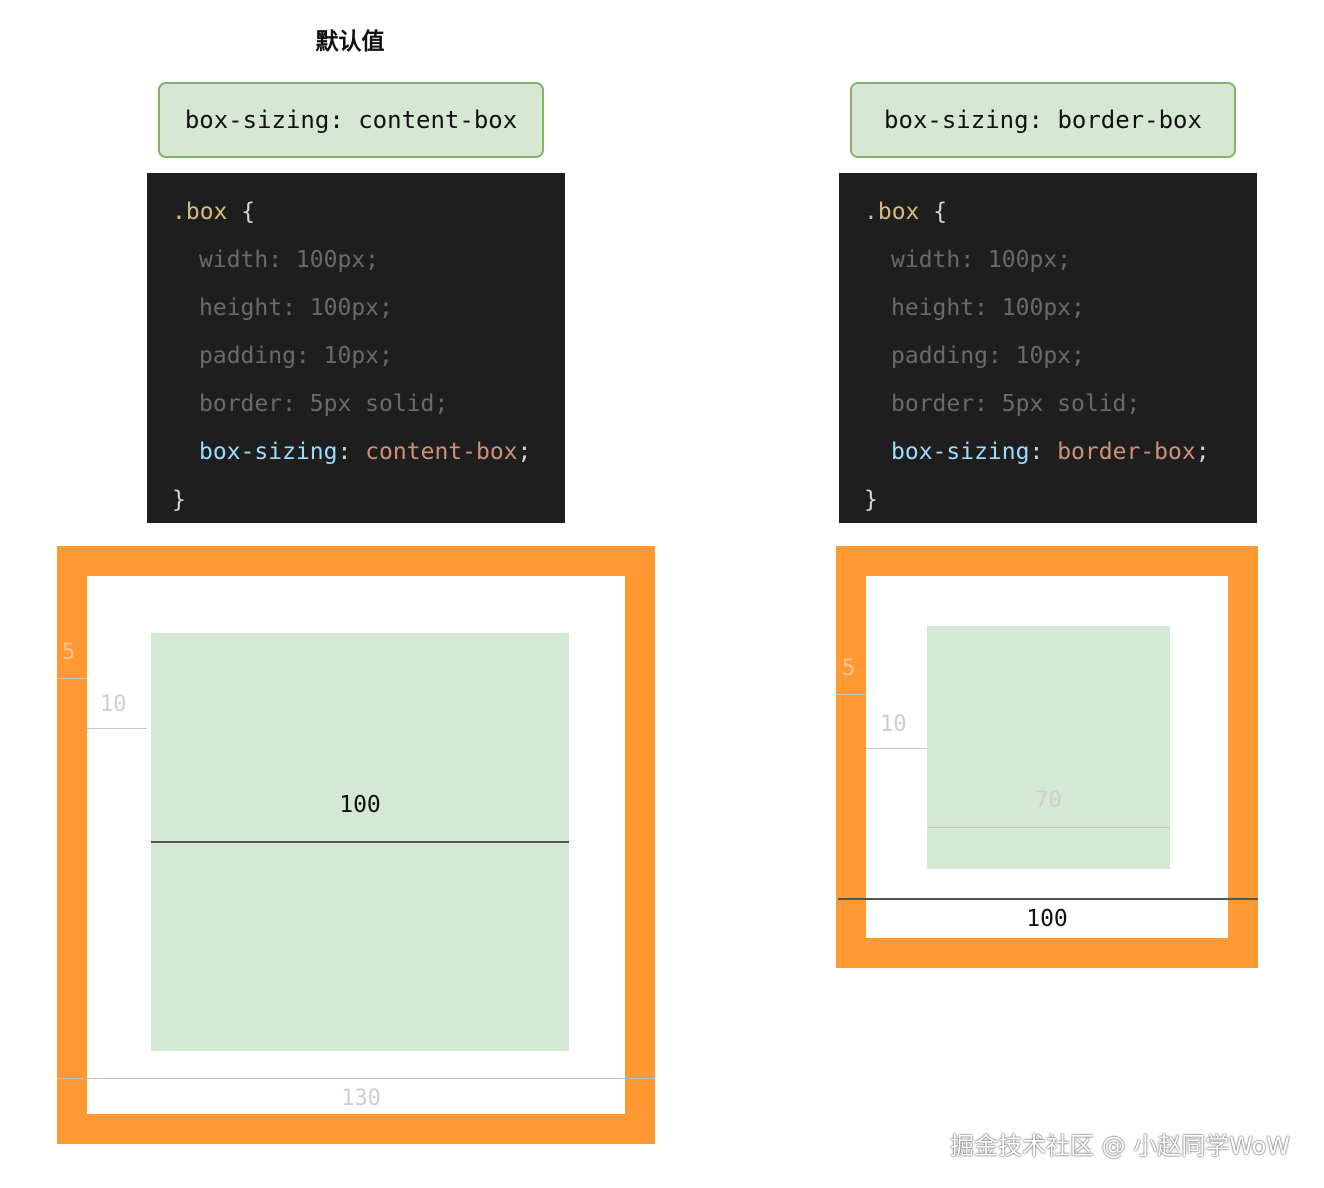 This screenshot has width=1324, height=1188. What do you see at coordinates (360, 805) in the screenshot?
I see `content-box-content-width-label: 100` at bounding box center [360, 805].